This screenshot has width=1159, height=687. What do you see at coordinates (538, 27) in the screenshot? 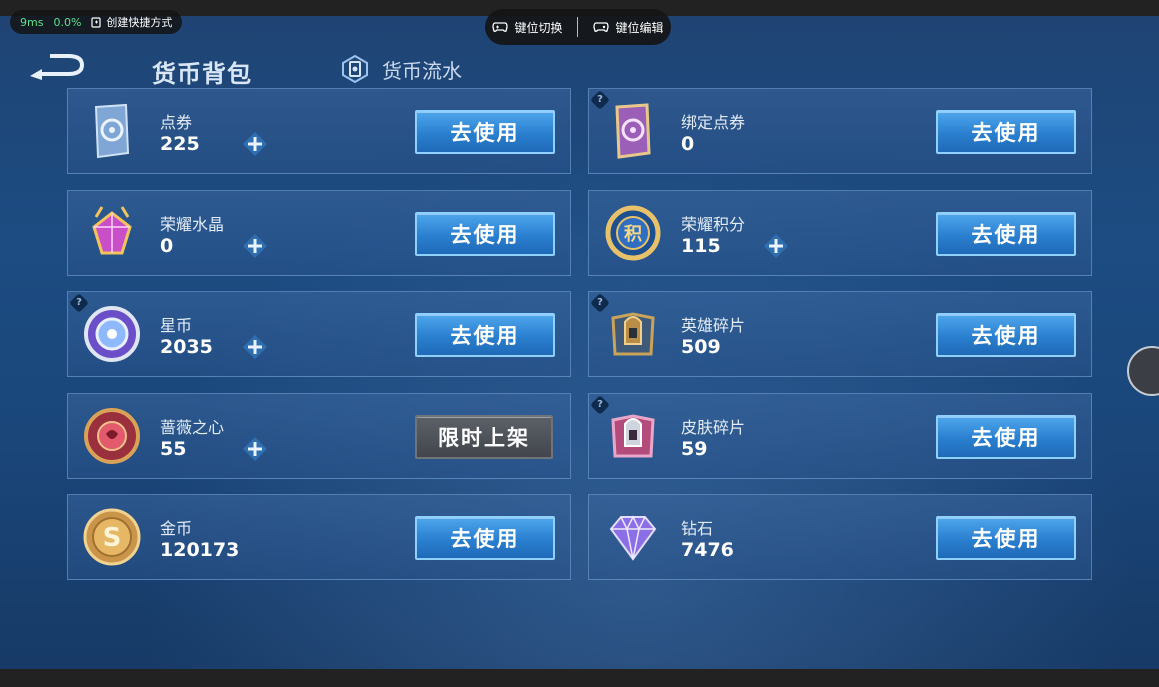
I see `key-switch-label: 键位切换` at bounding box center [538, 27].